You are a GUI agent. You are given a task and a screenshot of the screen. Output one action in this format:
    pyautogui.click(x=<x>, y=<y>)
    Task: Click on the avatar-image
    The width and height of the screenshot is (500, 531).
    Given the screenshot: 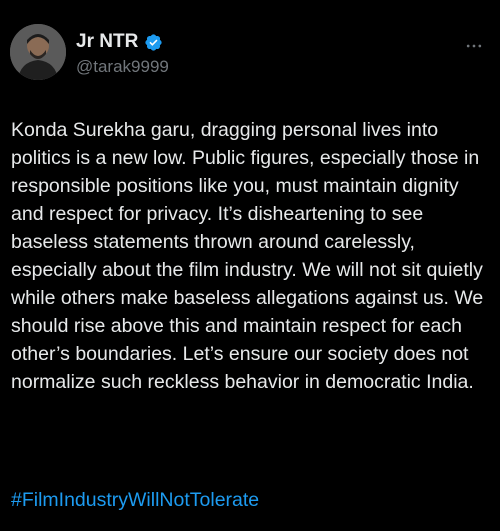 What is the action you would take?
    pyautogui.click(x=38, y=52)
    